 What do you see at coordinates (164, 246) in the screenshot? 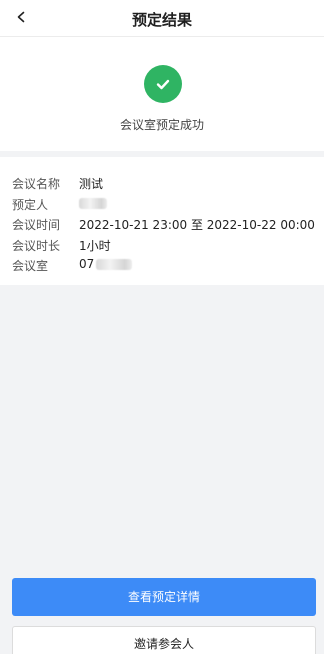
I see `detail-row-duration: 会议时长 1小时` at bounding box center [164, 246].